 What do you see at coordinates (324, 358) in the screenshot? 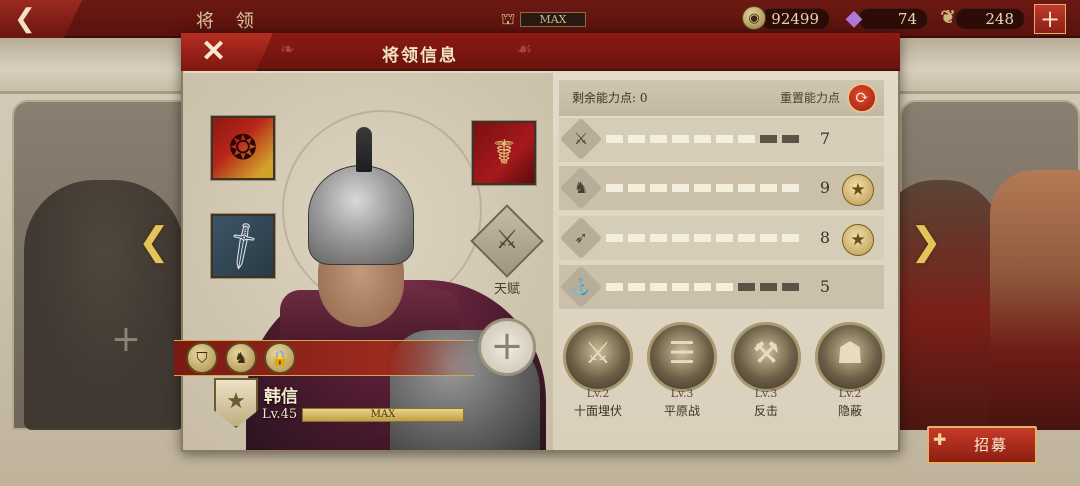
I see `hero-badge-strip` at bounding box center [324, 358].